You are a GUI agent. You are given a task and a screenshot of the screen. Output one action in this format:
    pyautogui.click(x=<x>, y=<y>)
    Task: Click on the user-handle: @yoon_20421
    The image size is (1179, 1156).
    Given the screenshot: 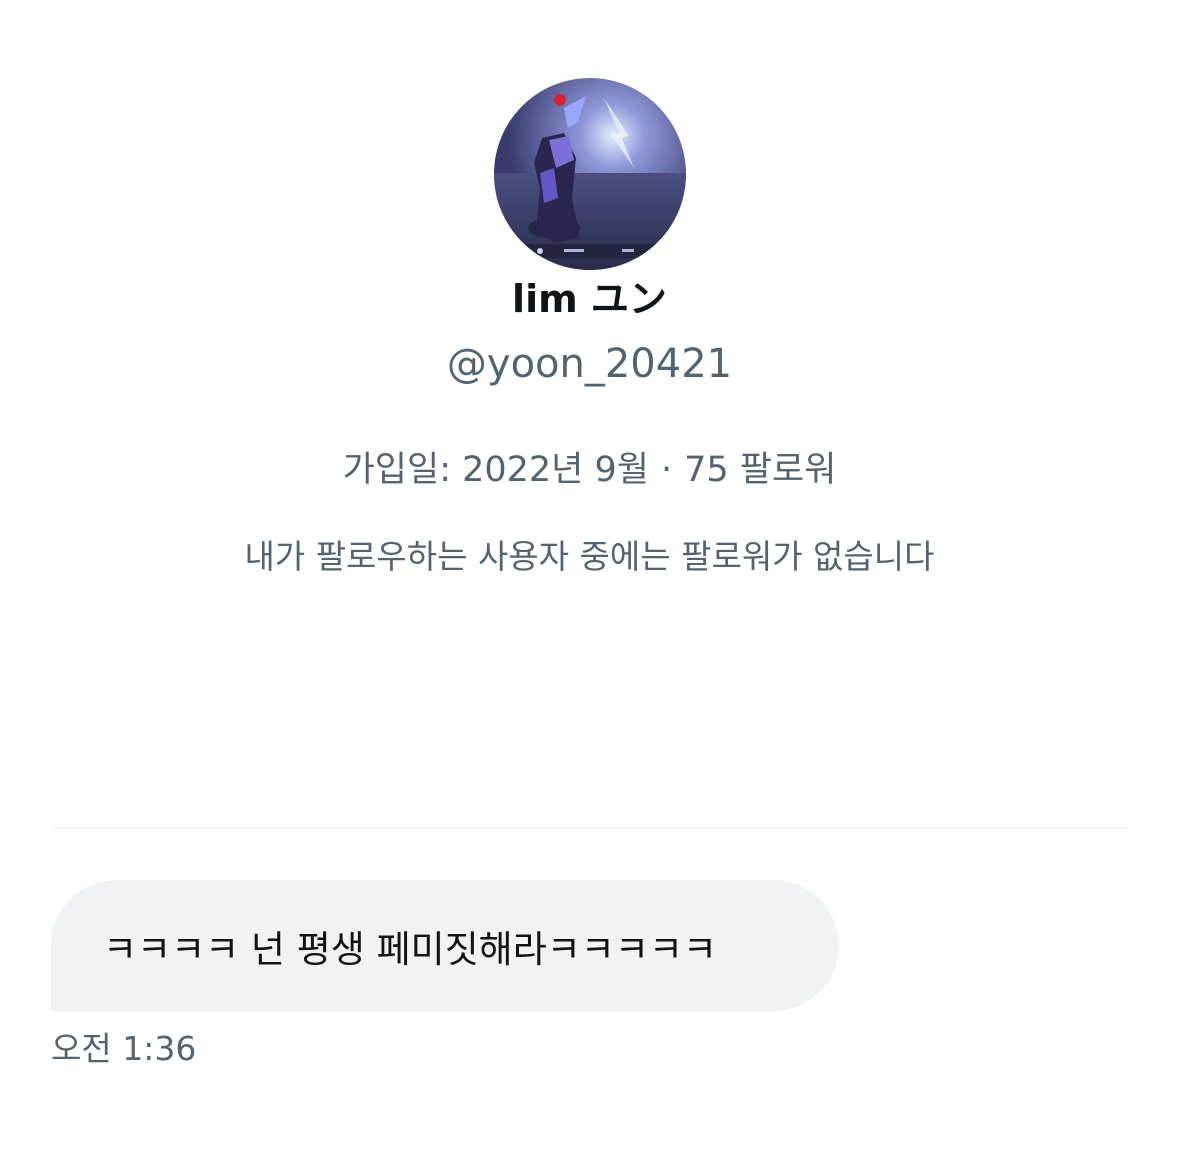 What is the action you would take?
    pyautogui.click(x=589, y=364)
    